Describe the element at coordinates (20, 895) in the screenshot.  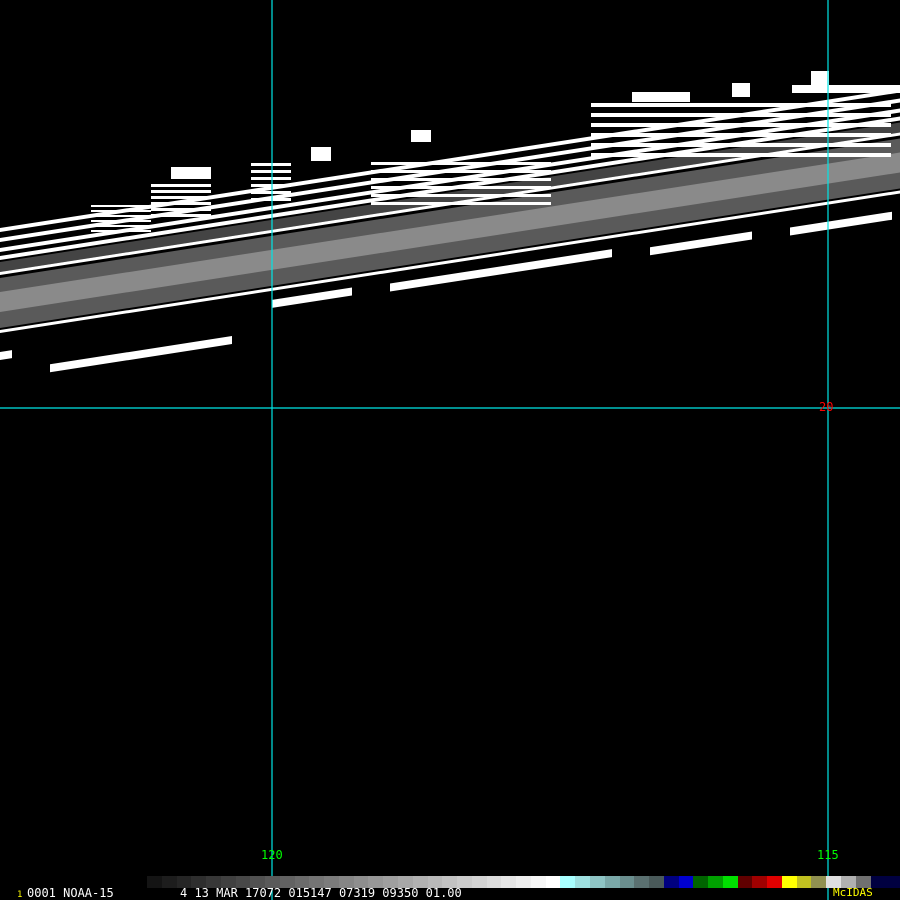
I see `frame-number: 1` at that location.